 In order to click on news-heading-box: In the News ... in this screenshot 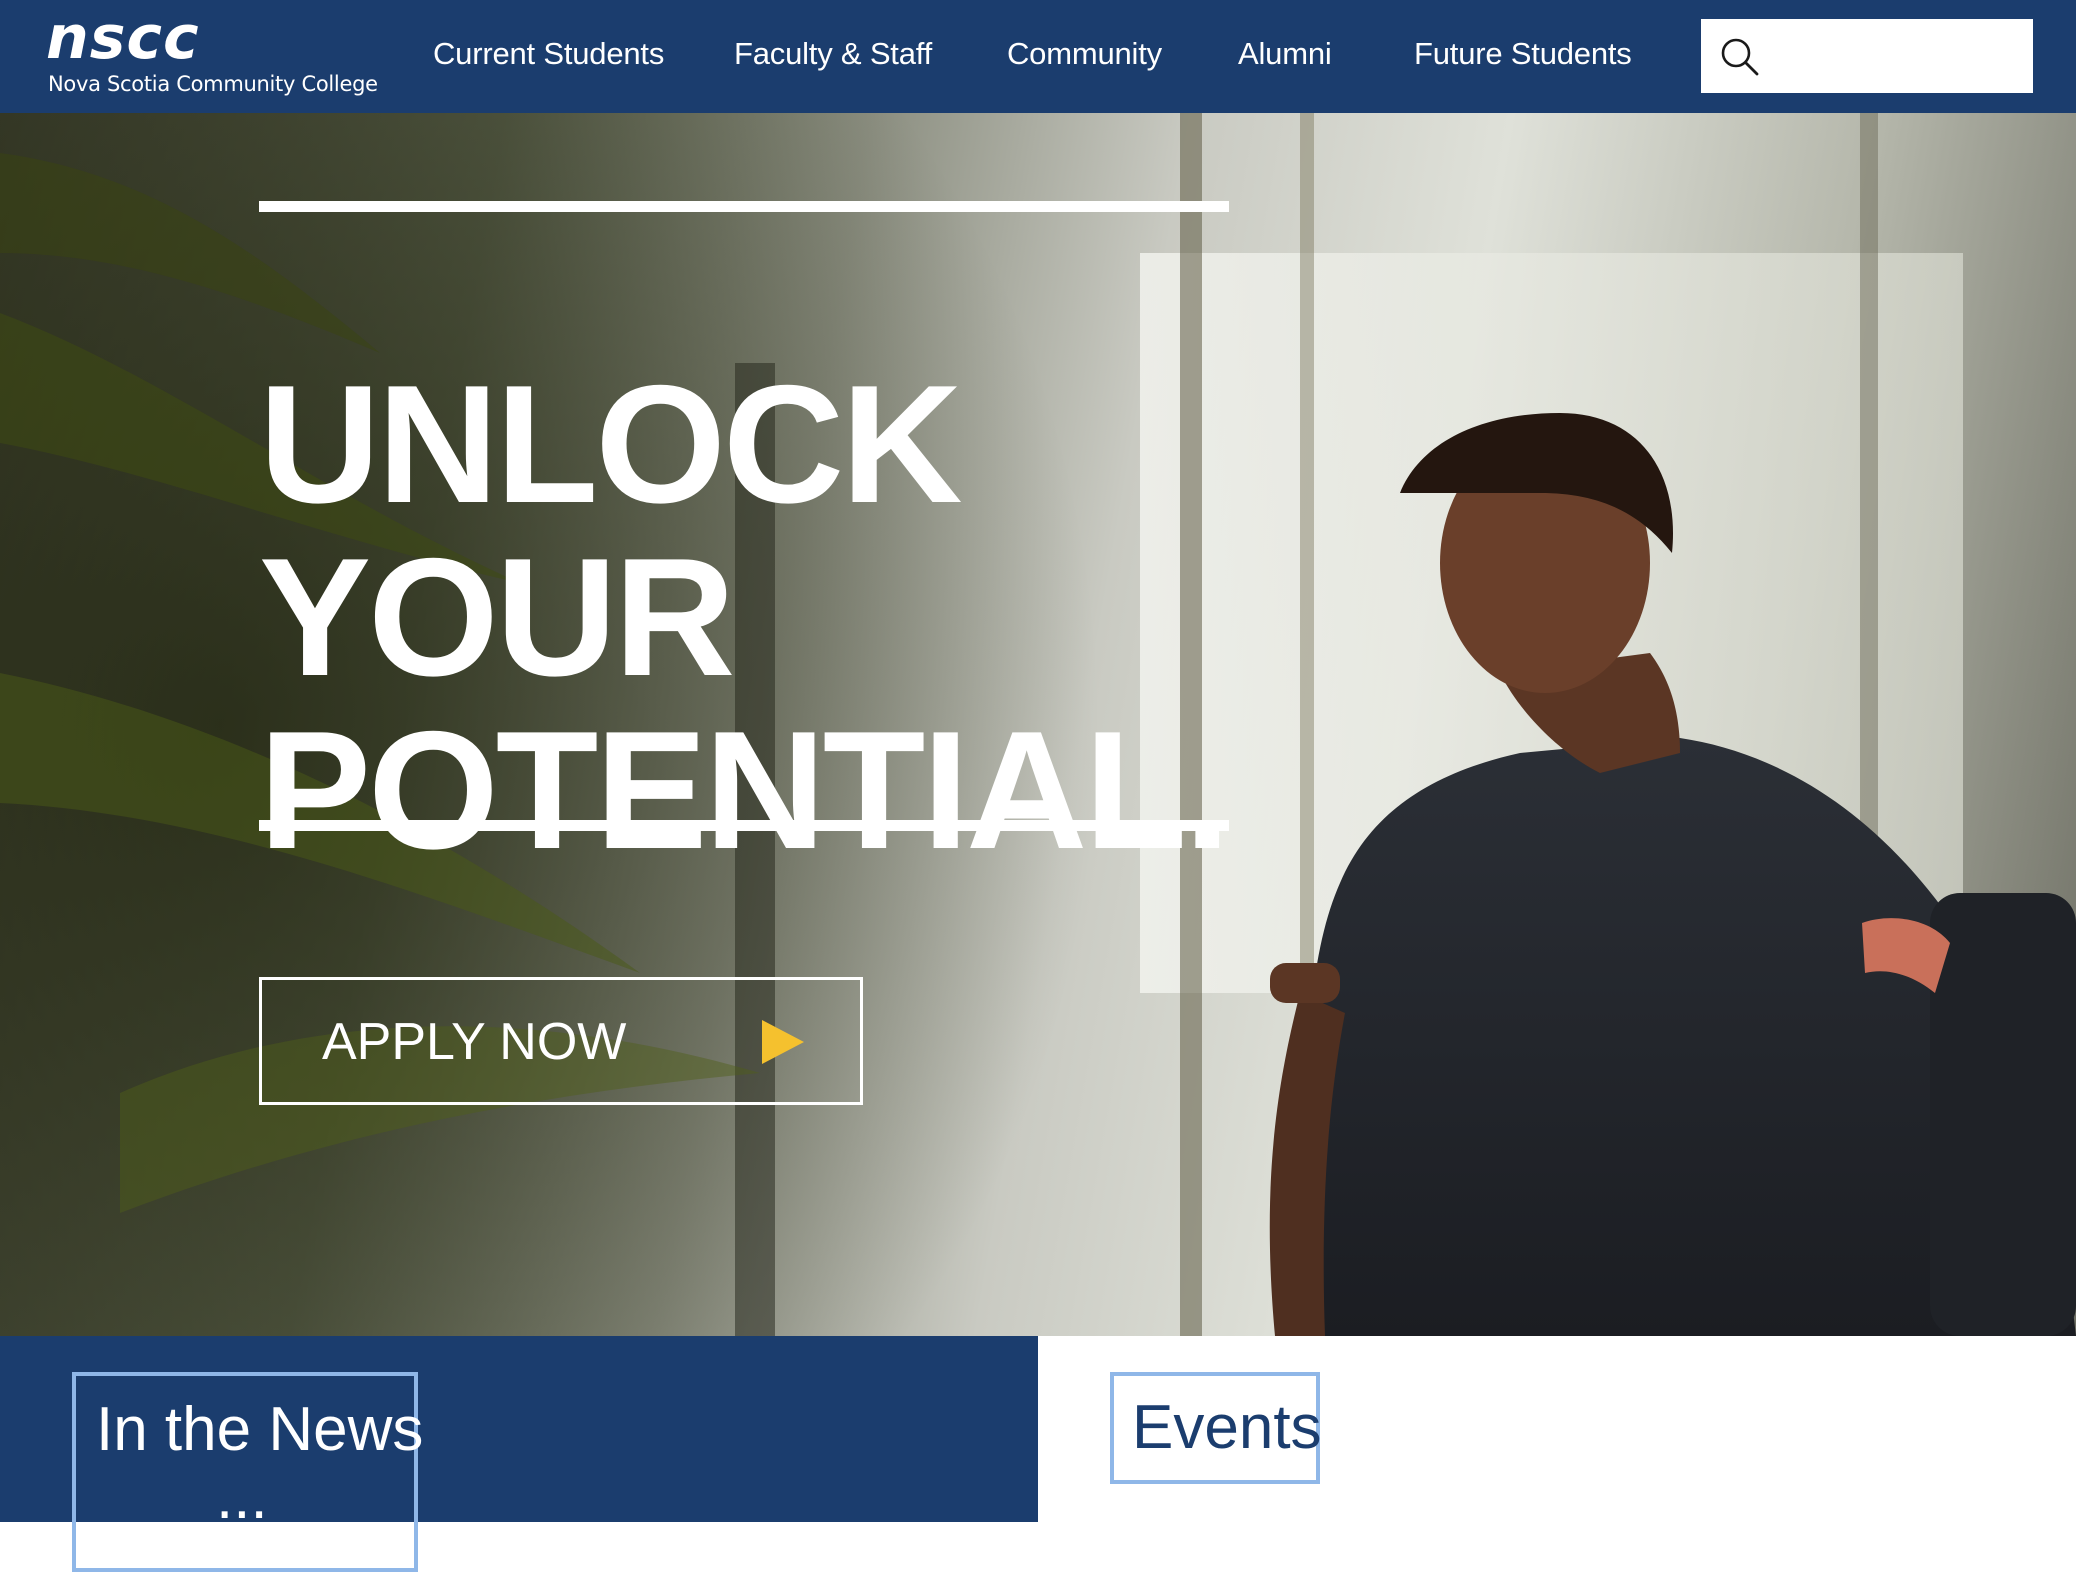, I will do `click(247, 1472)`.